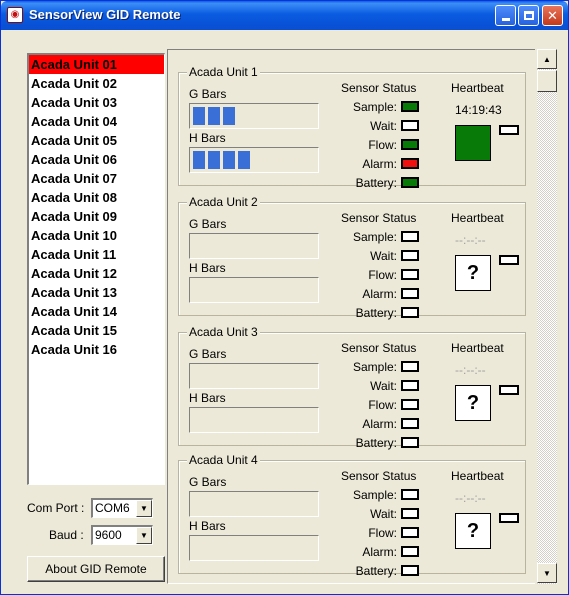 This screenshot has height=595, width=569. What do you see at coordinates (96, 311) in the screenshot?
I see `unit-list-item: Acada Unit 14` at bounding box center [96, 311].